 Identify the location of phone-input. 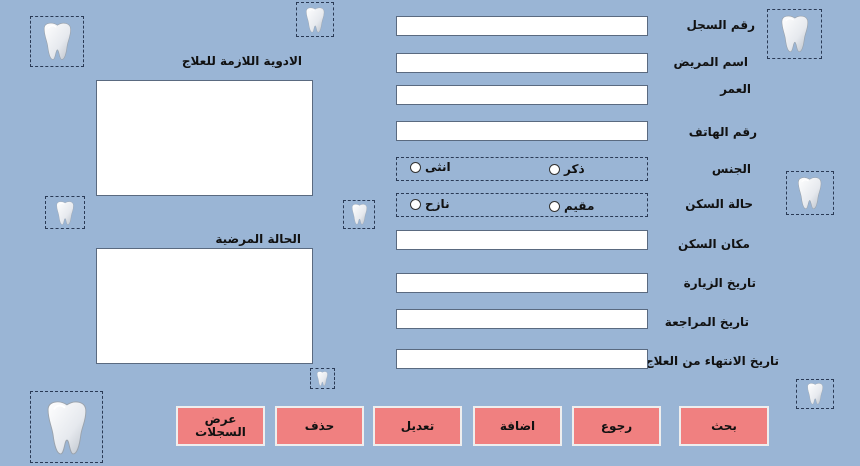
(522, 131).